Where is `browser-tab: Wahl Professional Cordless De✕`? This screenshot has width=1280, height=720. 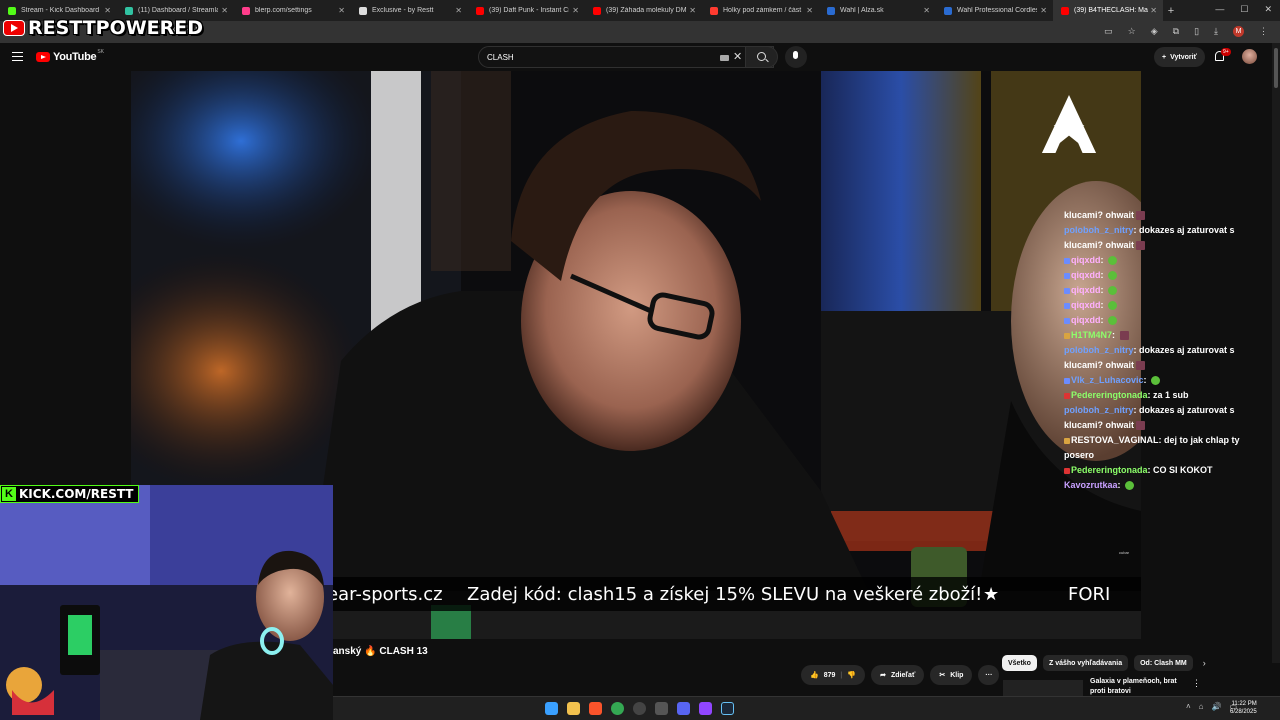
browser-tab: Wahl Professional Cordless De✕ is located at coordinates (994, 10).